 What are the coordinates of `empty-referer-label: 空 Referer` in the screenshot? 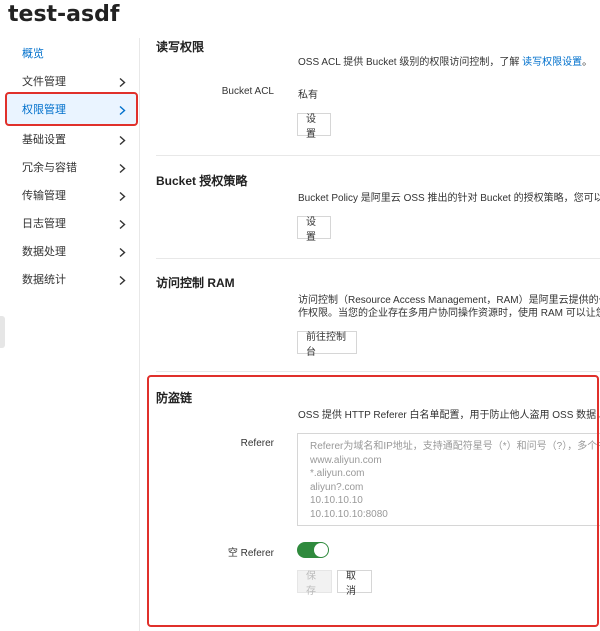 It's located at (250, 553).